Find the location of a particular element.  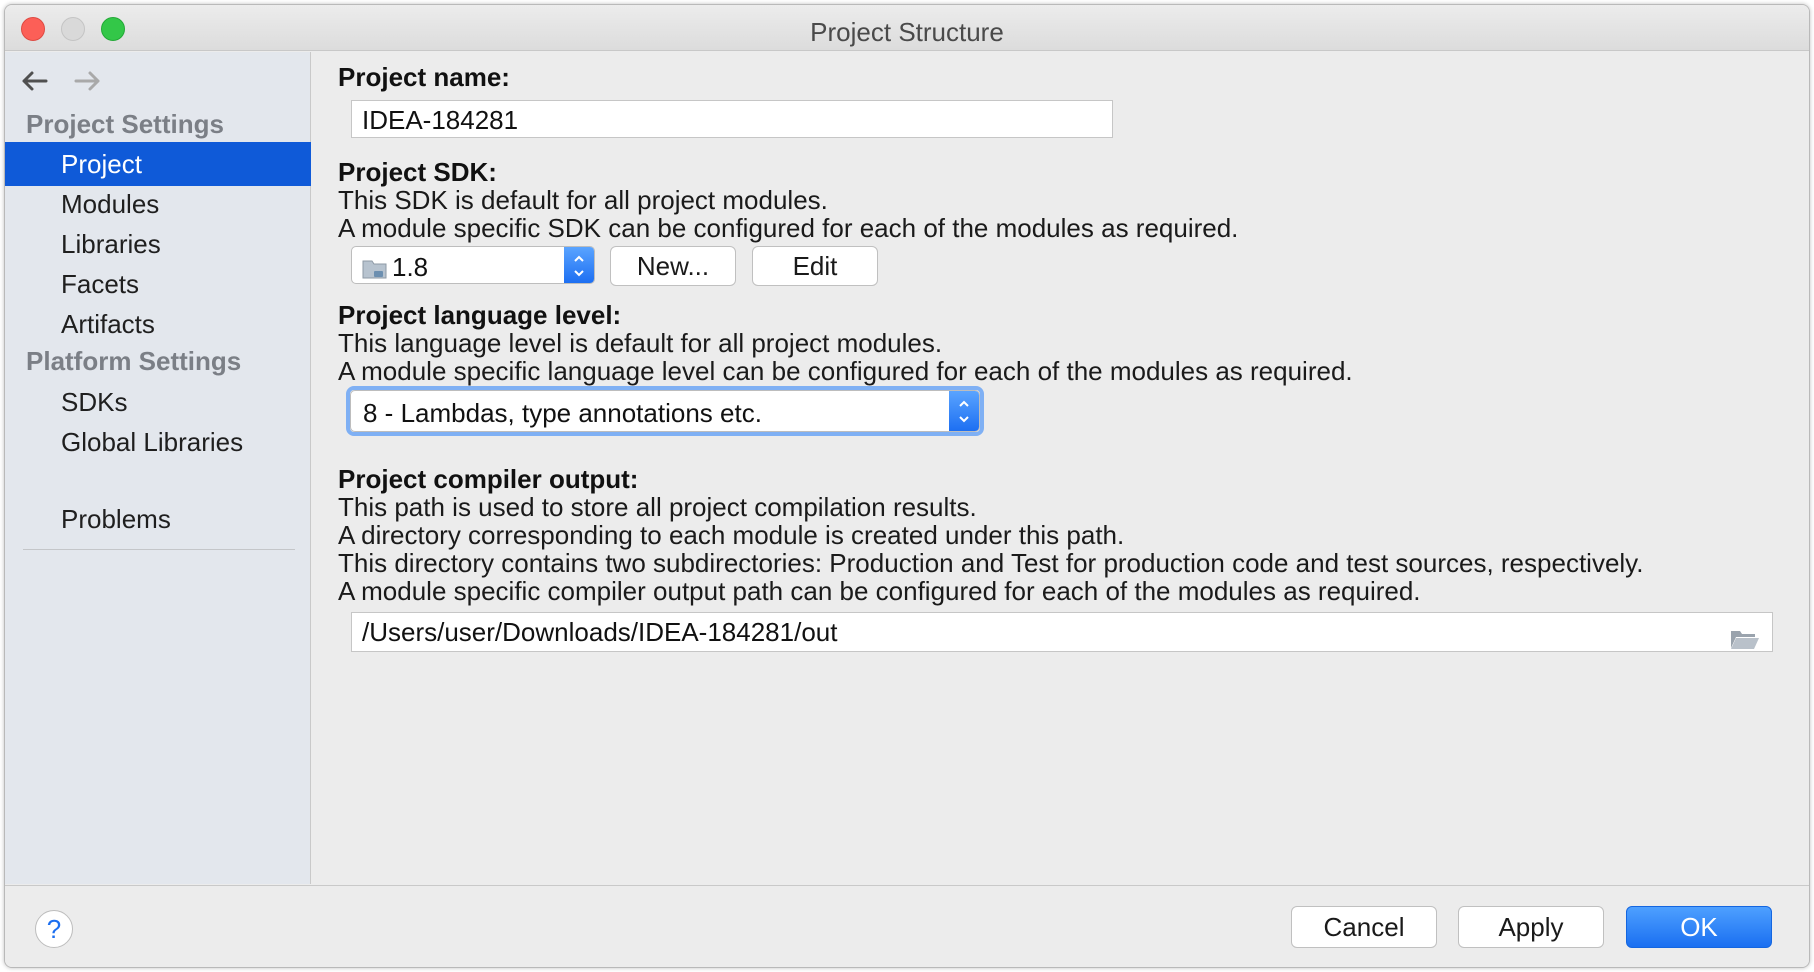

apply-button: Apply is located at coordinates (1531, 927).